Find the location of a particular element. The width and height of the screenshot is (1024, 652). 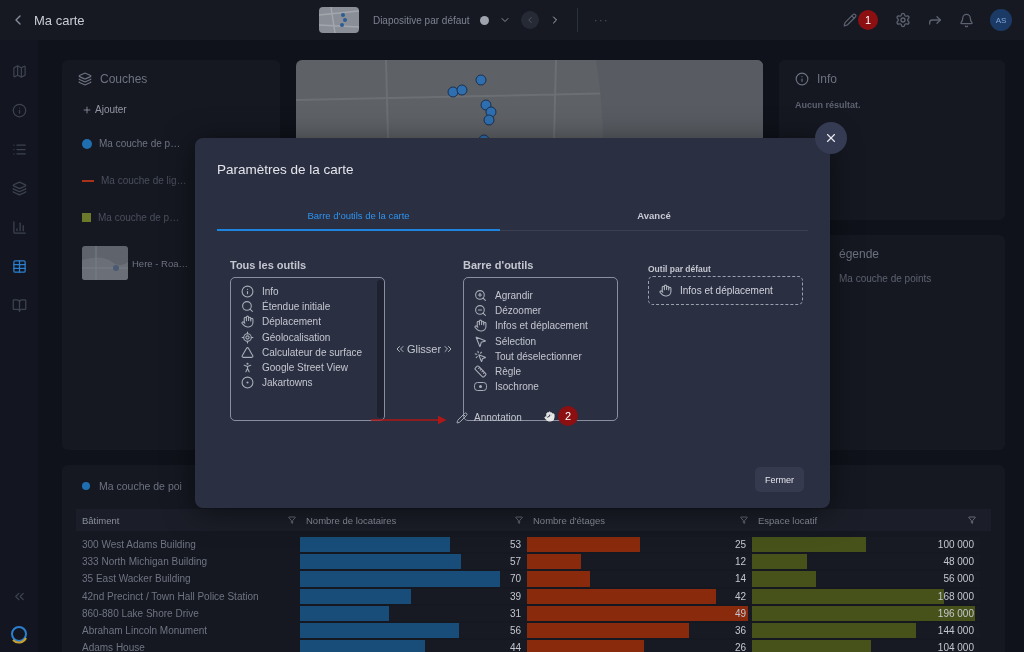

step-badge: 1 is located at coordinates (868, 20).